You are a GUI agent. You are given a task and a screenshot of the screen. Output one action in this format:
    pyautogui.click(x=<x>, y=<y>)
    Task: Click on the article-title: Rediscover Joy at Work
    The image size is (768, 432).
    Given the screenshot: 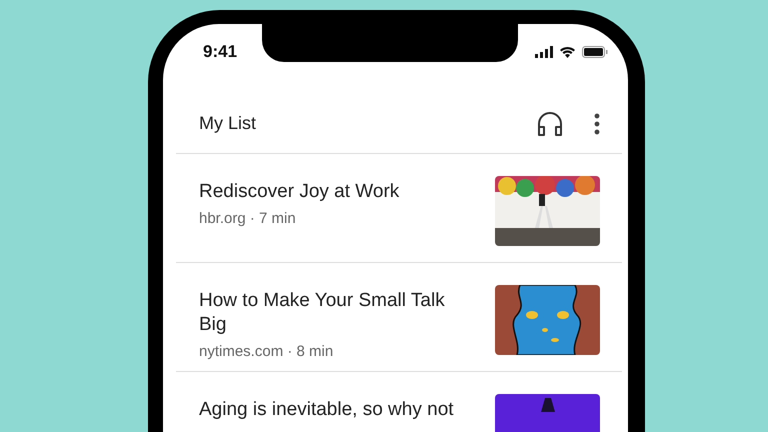 What is the action you would take?
    pyautogui.click(x=337, y=192)
    